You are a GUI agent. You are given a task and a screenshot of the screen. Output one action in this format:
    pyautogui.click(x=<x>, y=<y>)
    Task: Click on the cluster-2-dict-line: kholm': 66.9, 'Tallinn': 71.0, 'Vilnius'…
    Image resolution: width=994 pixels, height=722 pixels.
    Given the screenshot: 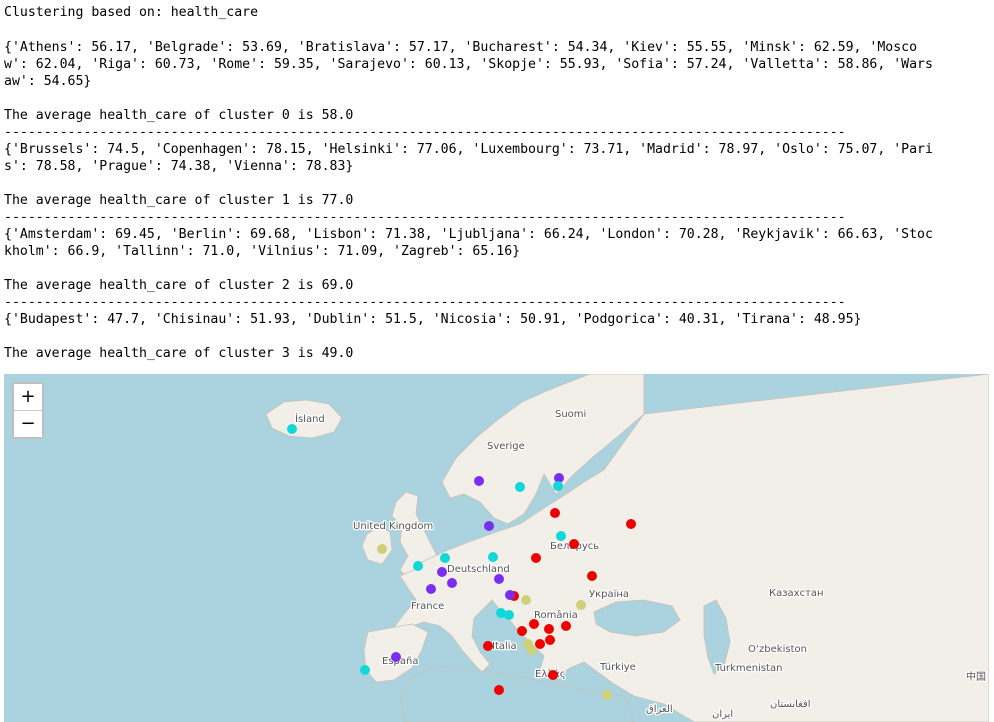 What is the action you would take?
    pyautogui.click(x=262, y=251)
    